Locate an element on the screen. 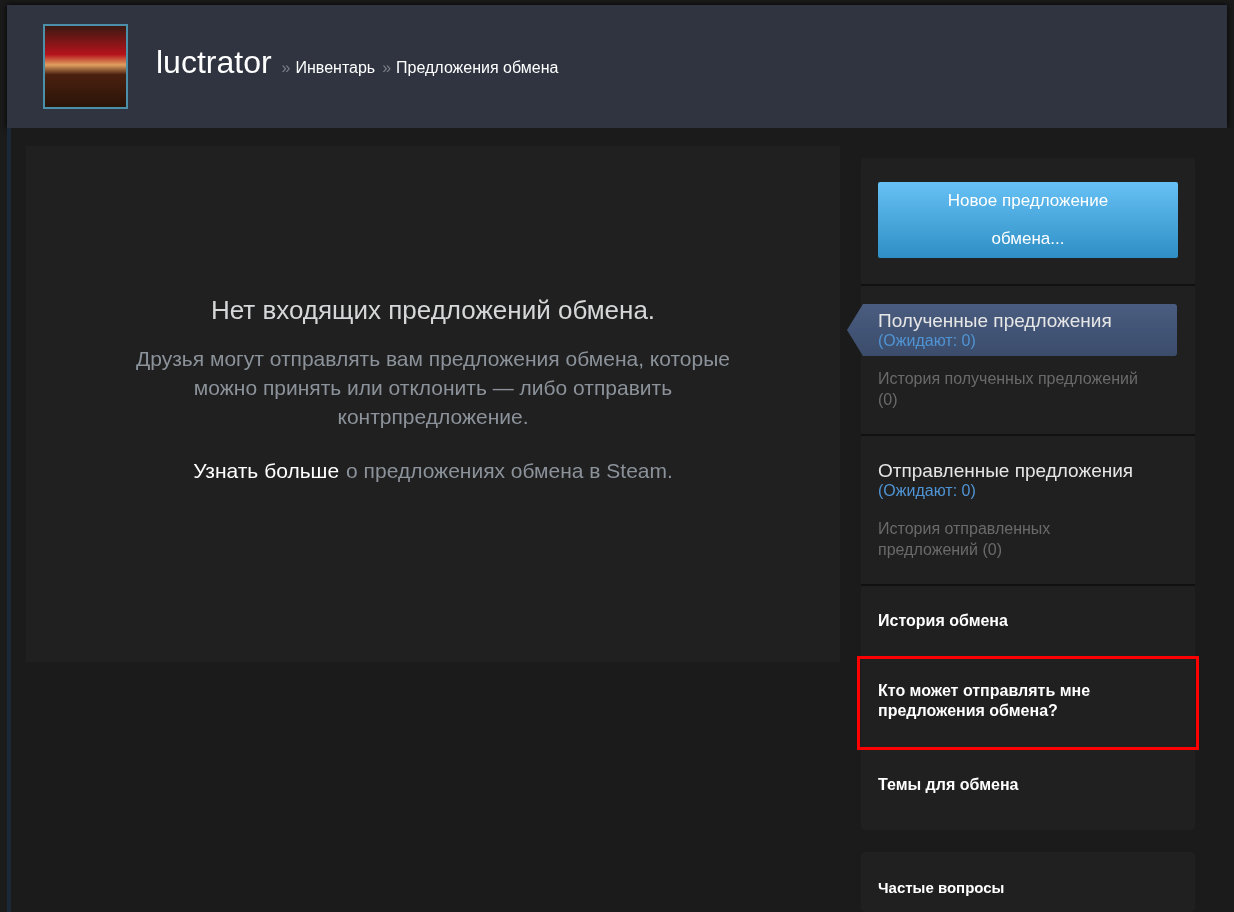 The height and width of the screenshot is (912, 1234). faq-title: Частые вопросы is located at coordinates (941, 887).